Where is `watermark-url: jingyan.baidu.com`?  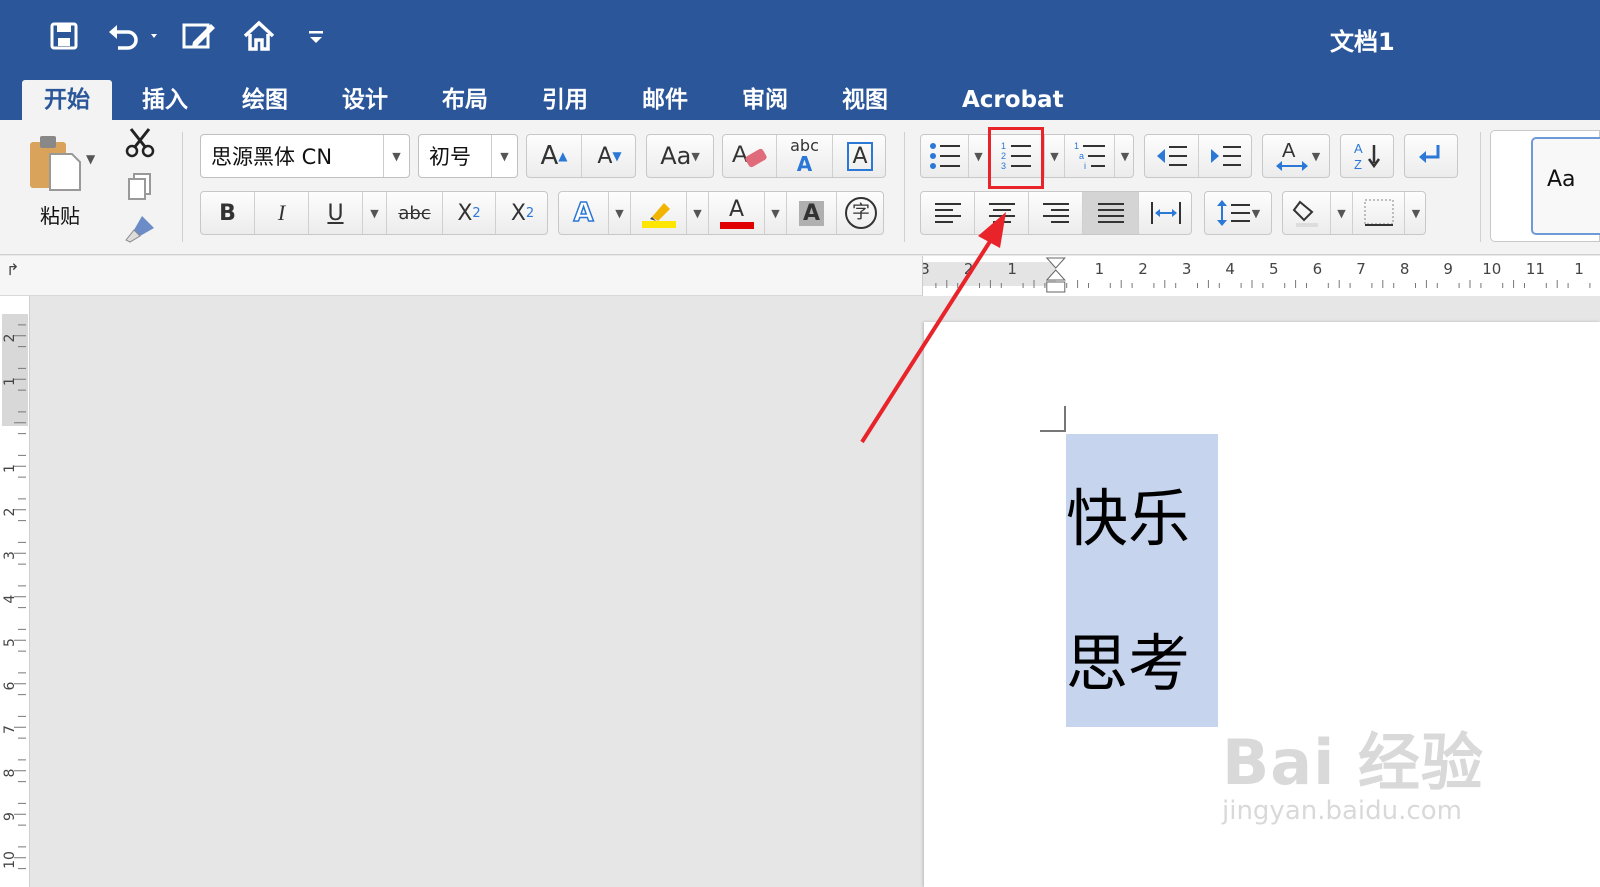 watermark-url: jingyan.baidu.com is located at coordinates (1342, 811).